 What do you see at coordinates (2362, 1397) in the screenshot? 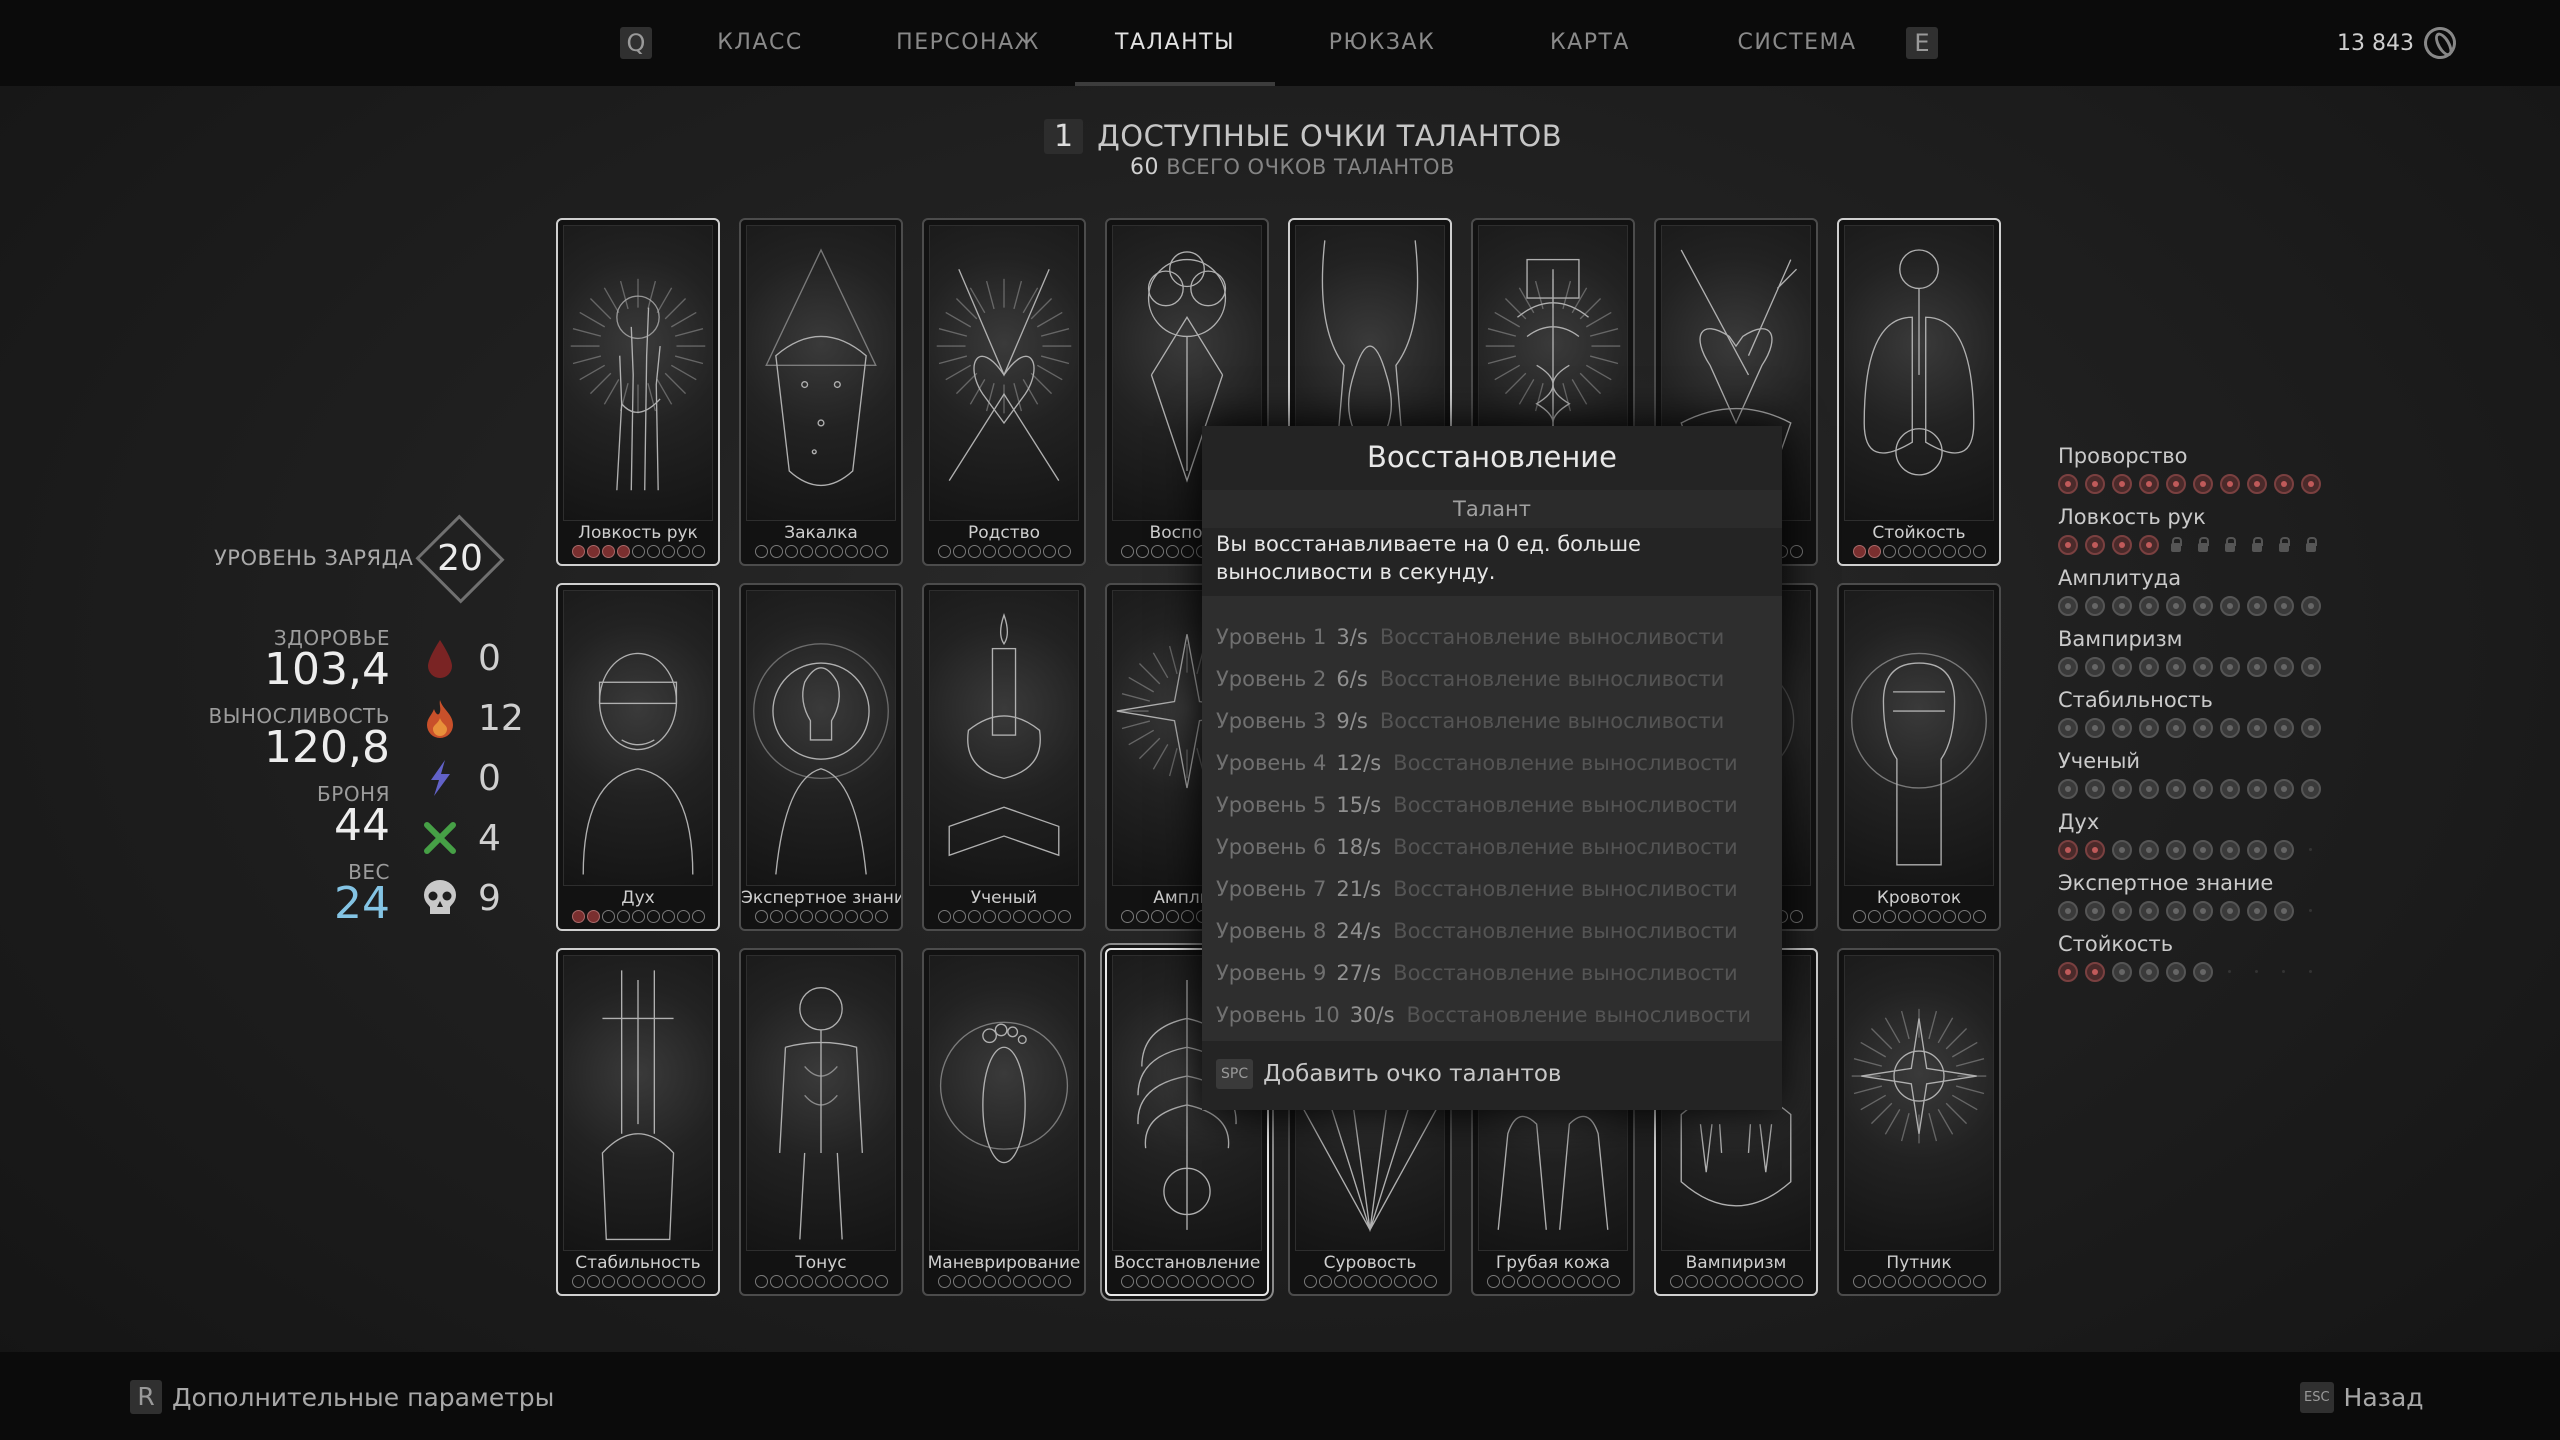
I see `back-button: ESC Назад` at bounding box center [2362, 1397].